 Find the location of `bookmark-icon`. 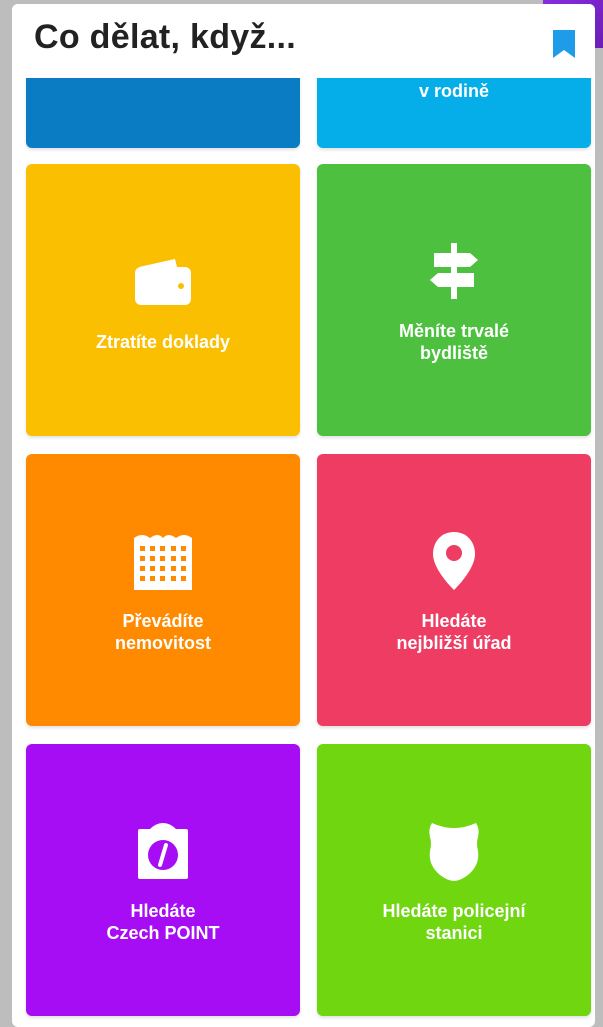

bookmark-icon is located at coordinates (564, 44).